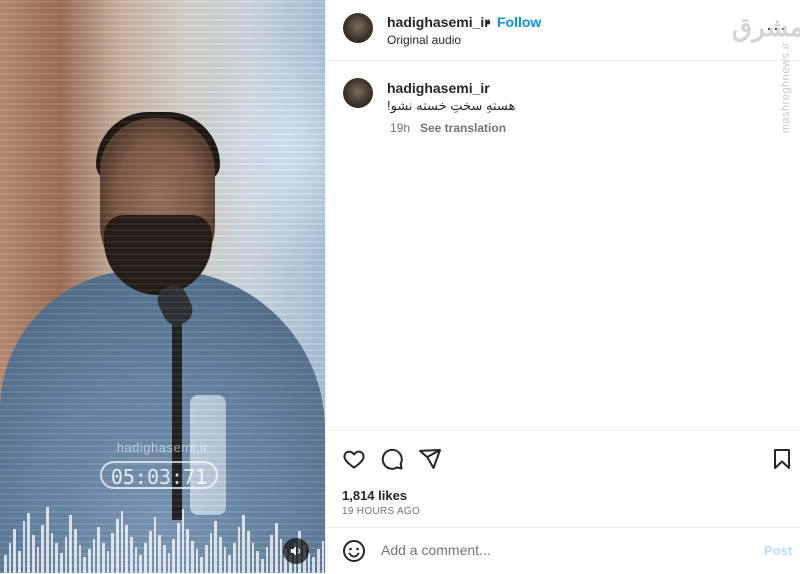 This screenshot has width=800, height=574. I want to click on audio-waveform, so click(162, 538).